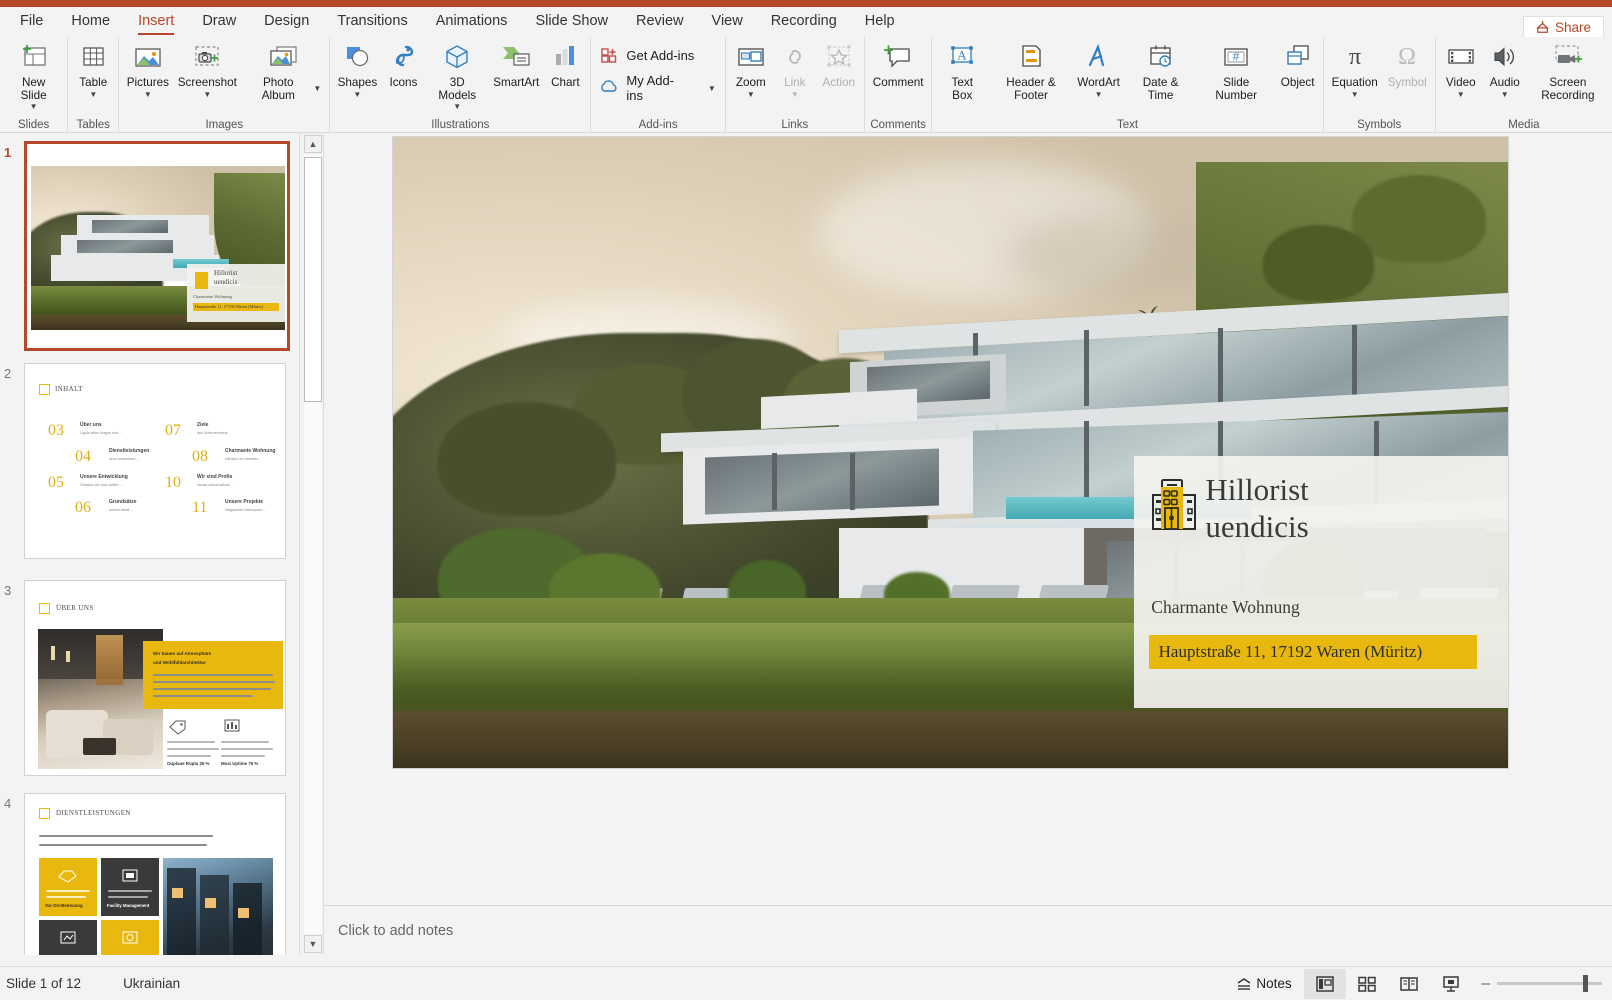 This screenshot has height=1000, width=1612. Describe the element at coordinates (880, 22) in the screenshot. I see `tab-help: Help` at that location.